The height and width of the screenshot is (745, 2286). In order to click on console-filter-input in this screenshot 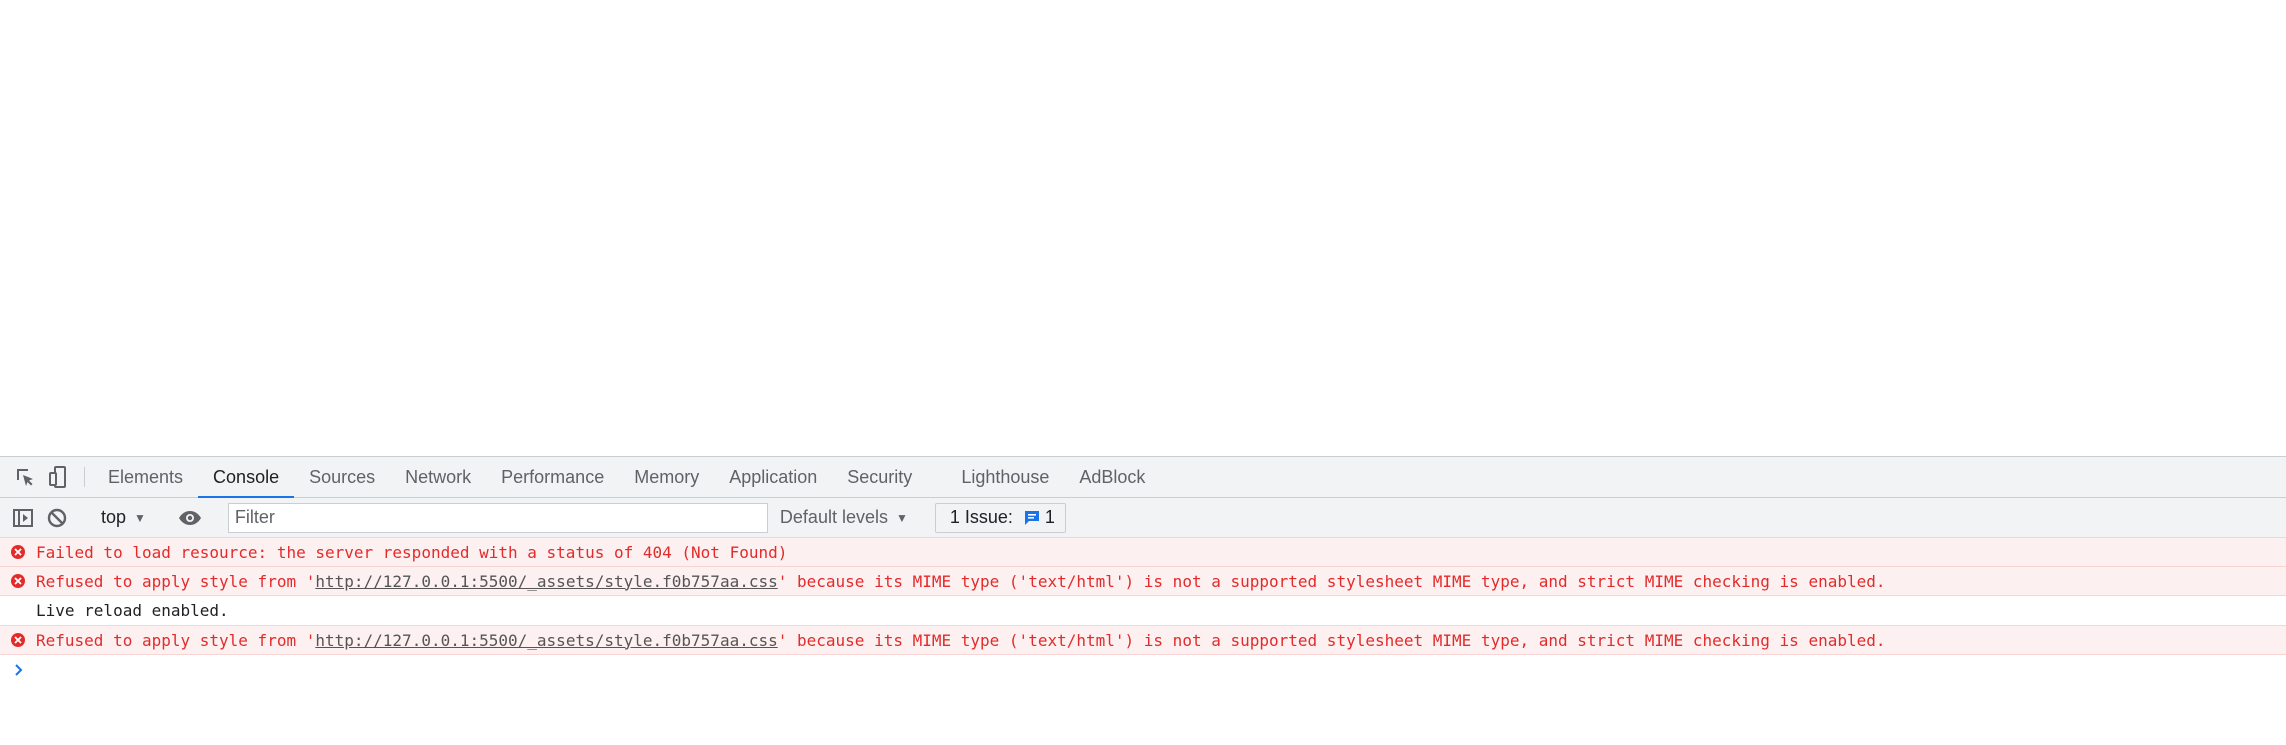, I will do `click(497, 517)`.